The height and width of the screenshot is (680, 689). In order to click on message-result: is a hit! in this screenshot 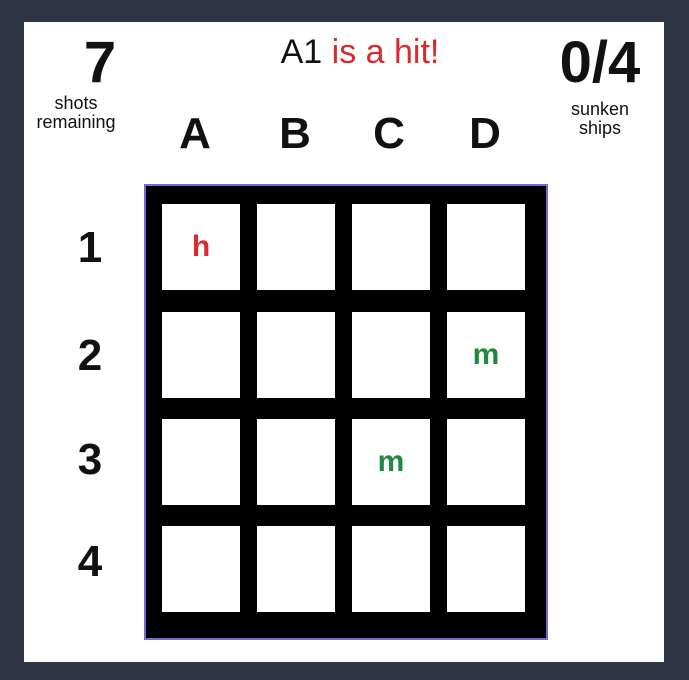, I will do `click(385, 52)`.